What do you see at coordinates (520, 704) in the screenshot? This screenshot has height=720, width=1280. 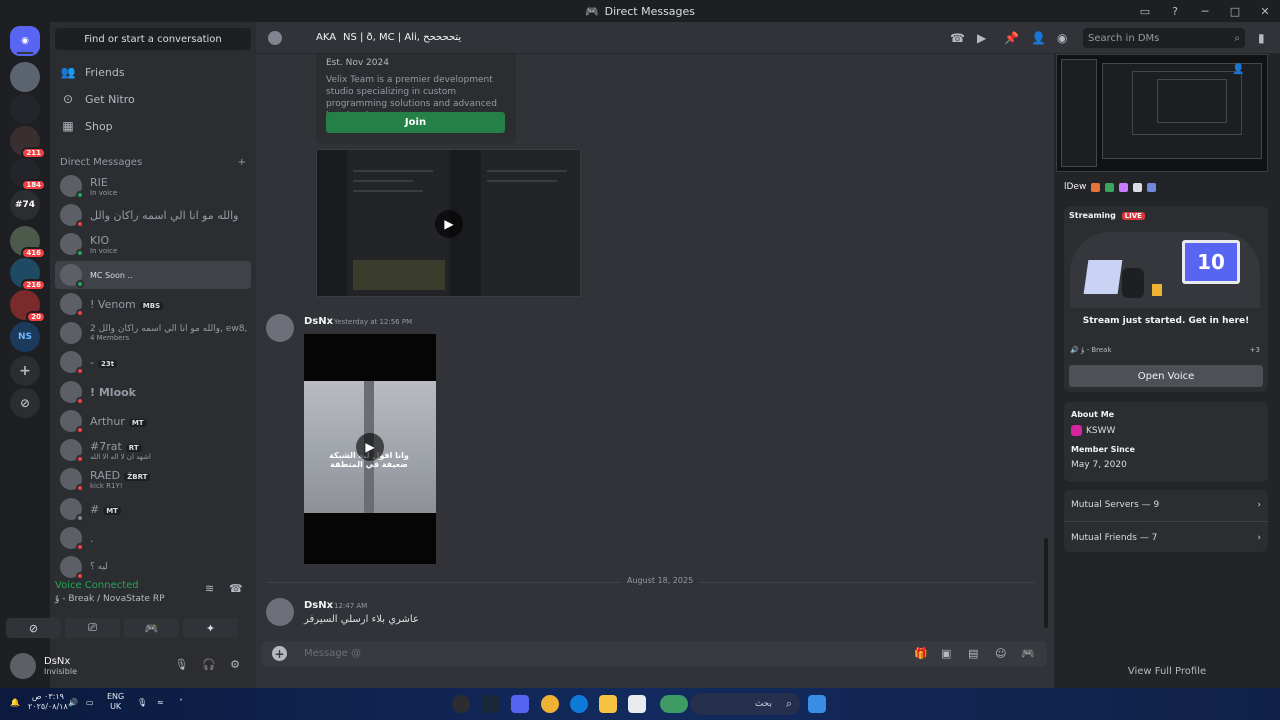 I see `discord-taskbar-icon` at bounding box center [520, 704].